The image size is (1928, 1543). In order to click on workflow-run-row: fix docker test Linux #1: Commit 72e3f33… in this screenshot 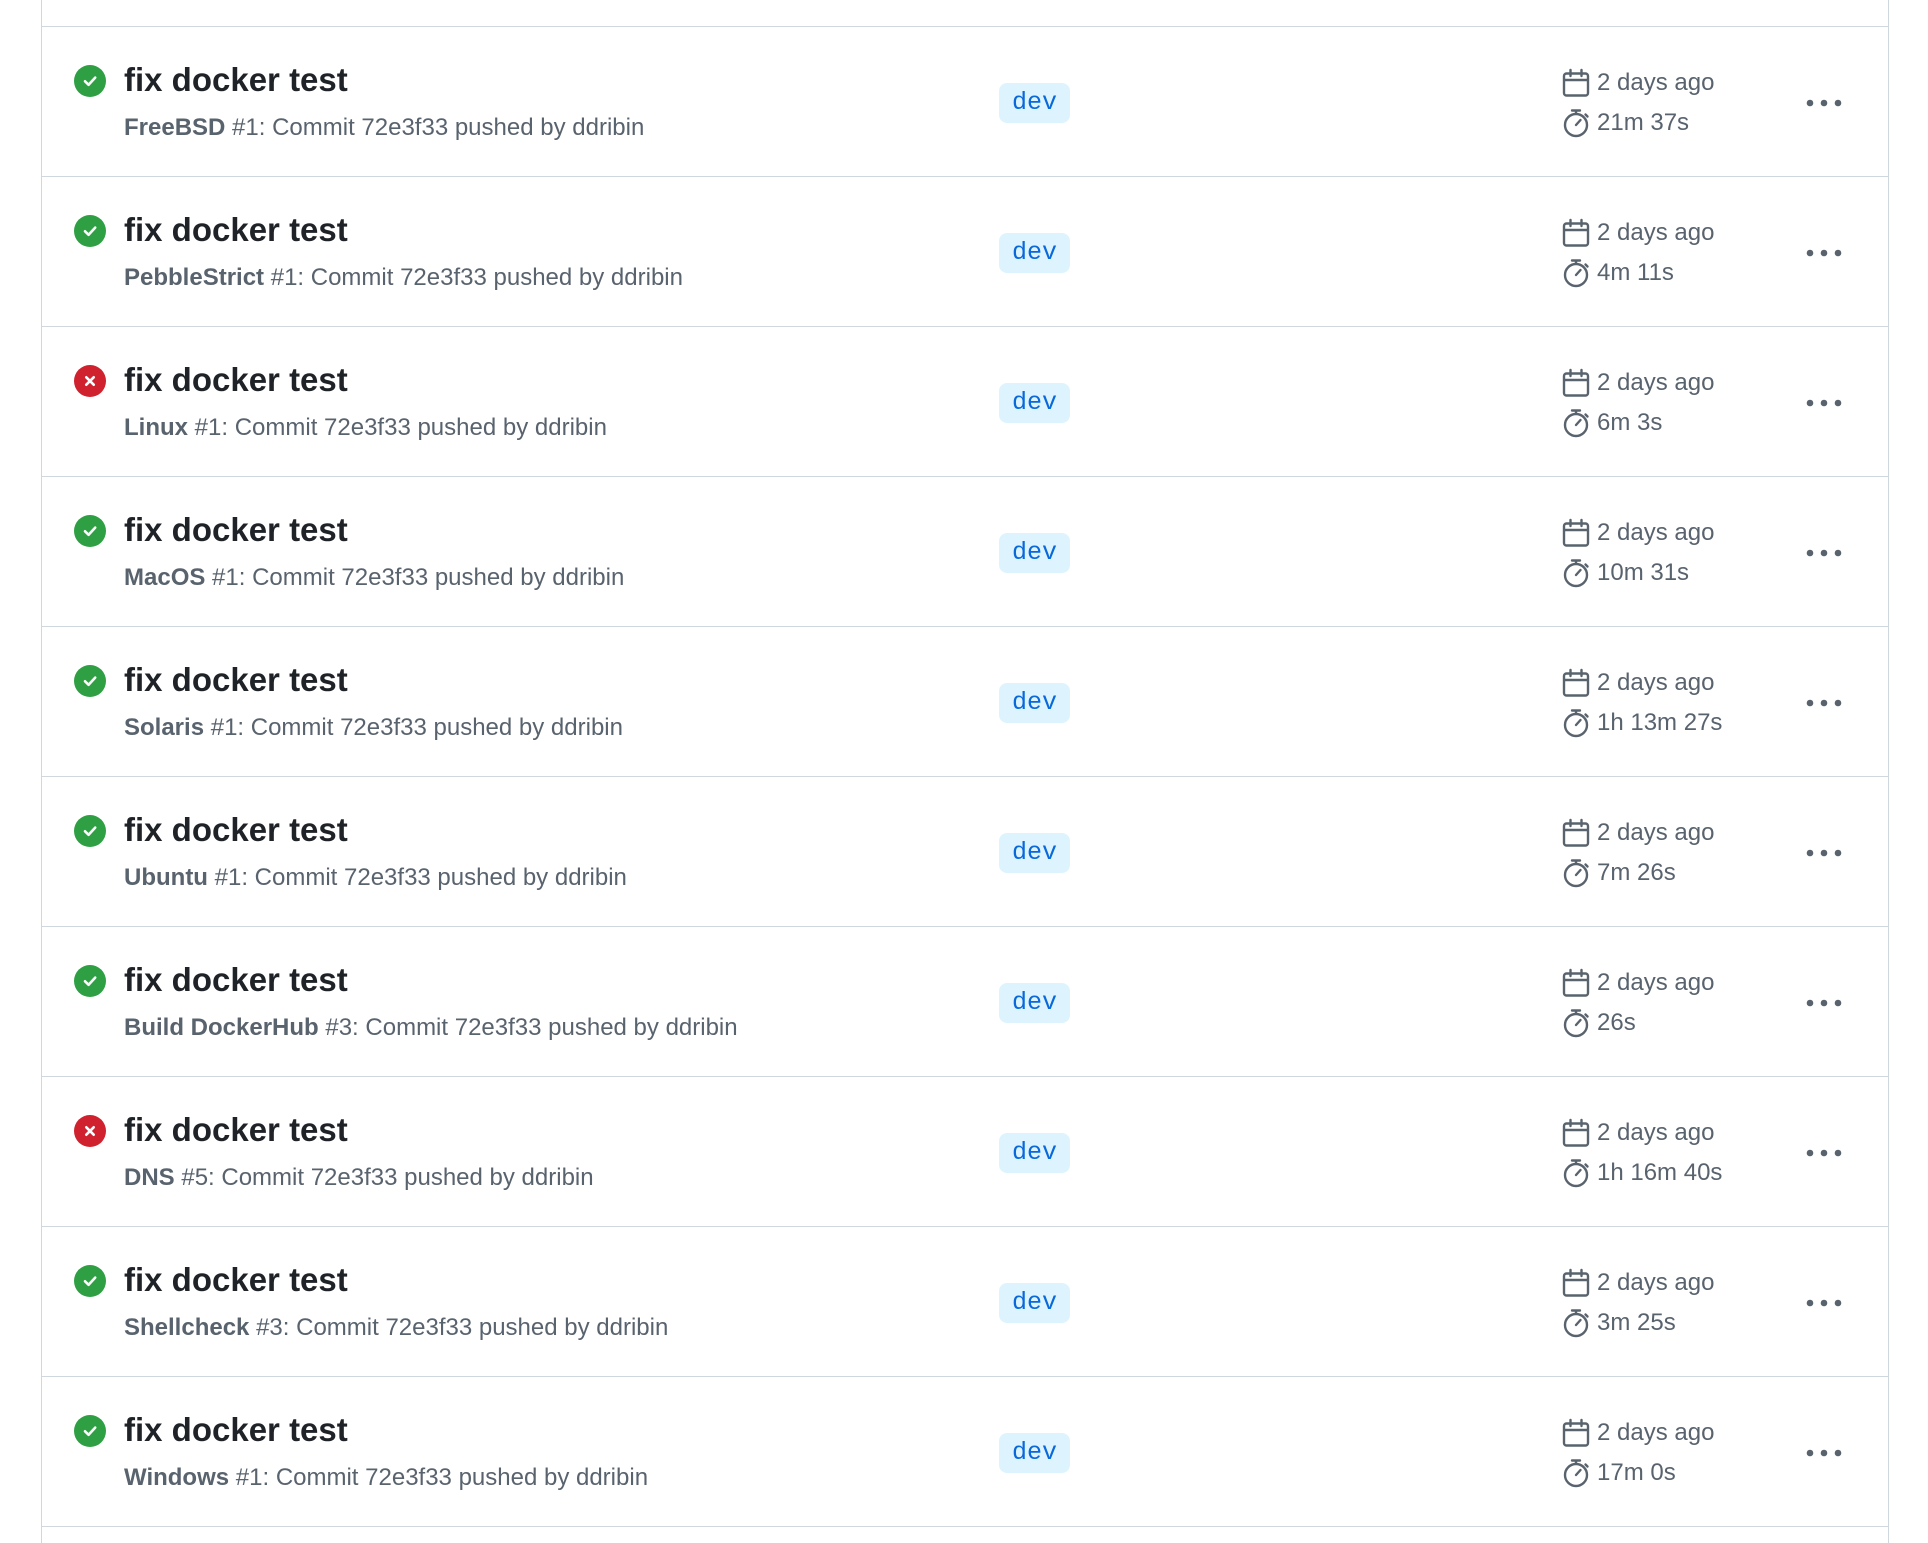, I will do `click(965, 402)`.